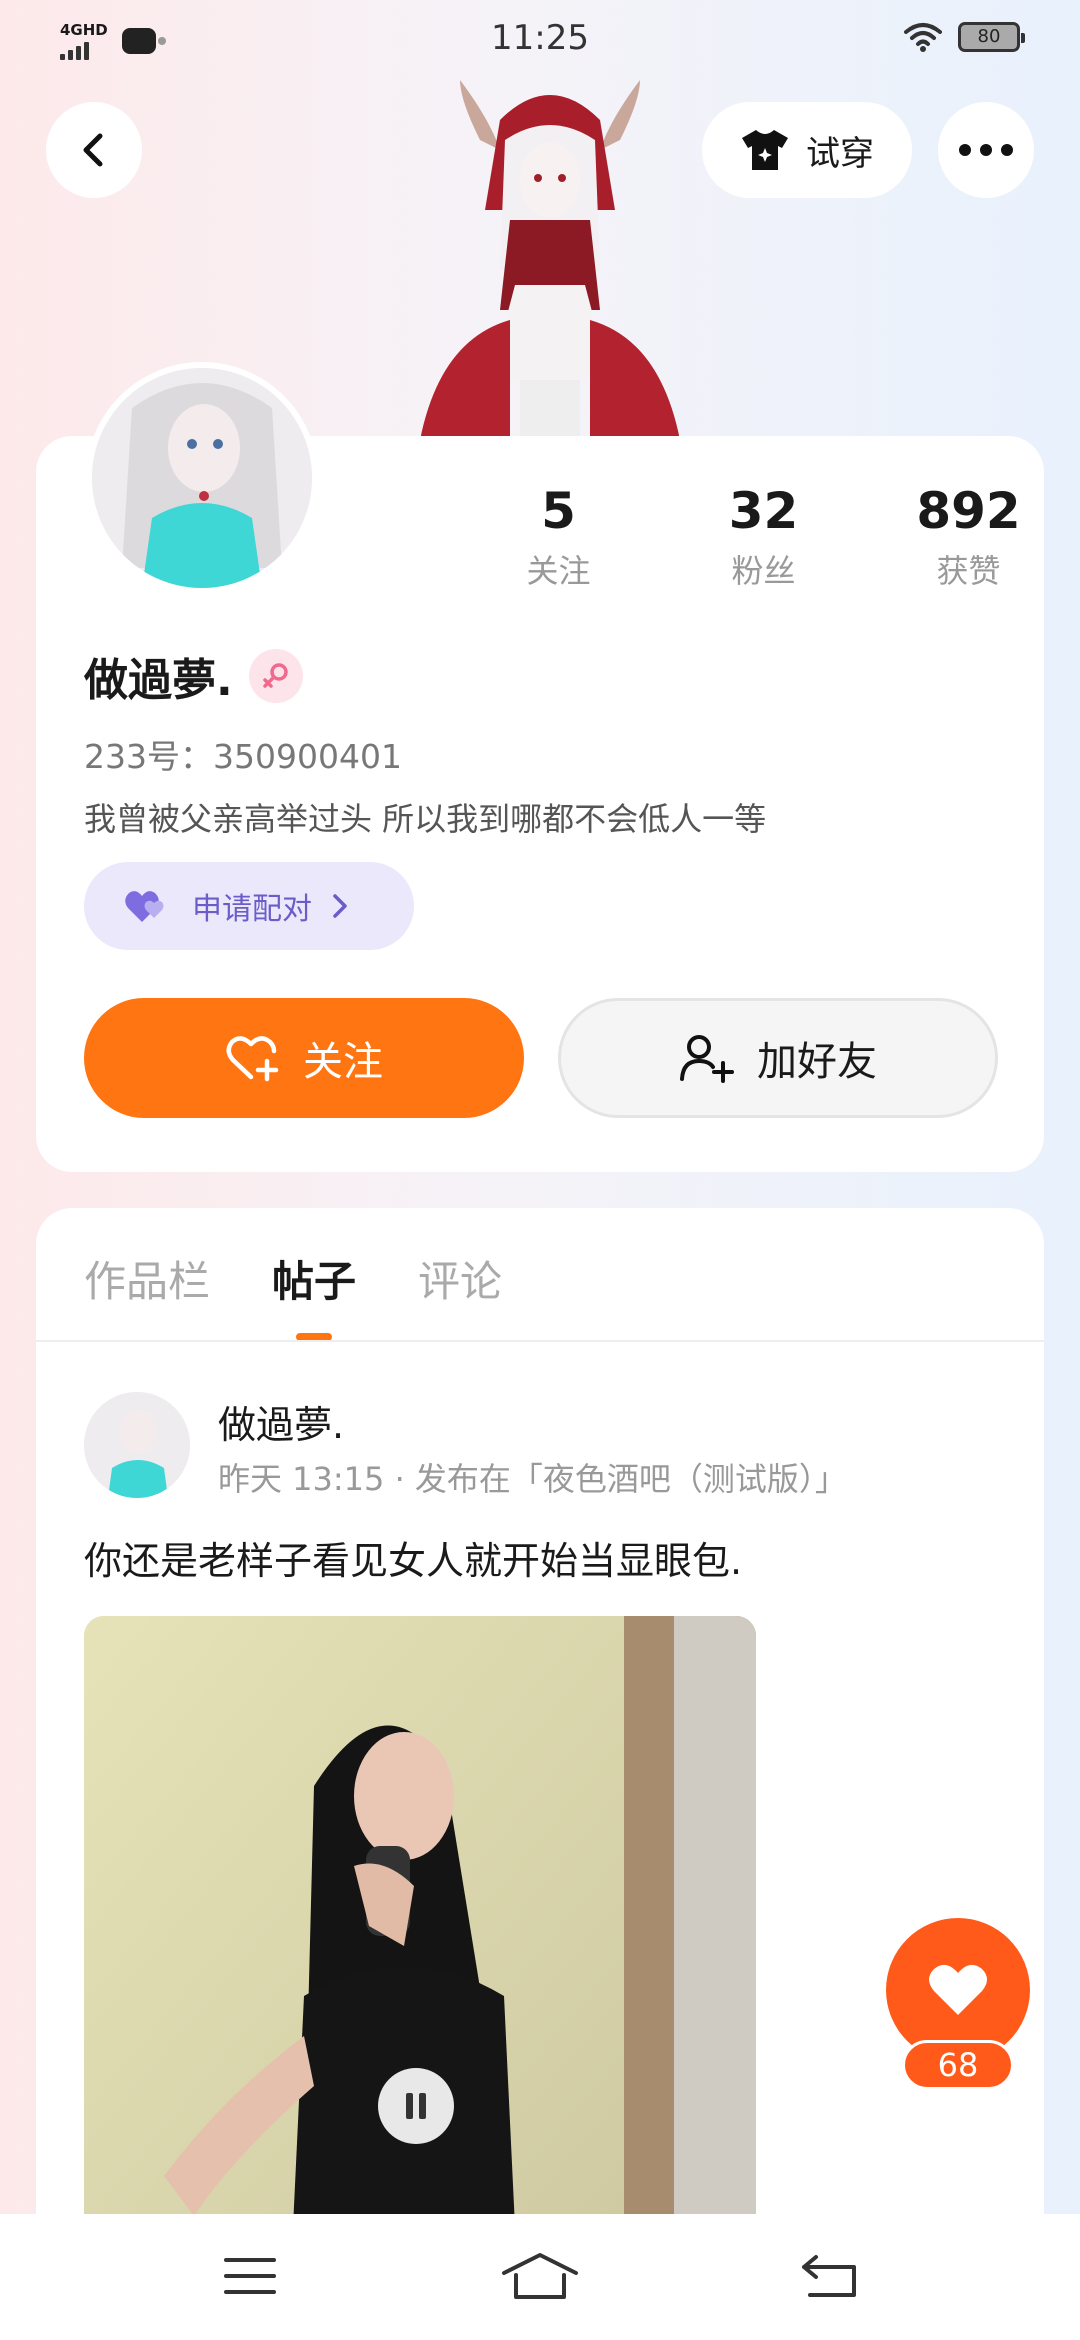 Image resolution: width=1080 pixels, height=2340 pixels. What do you see at coordinates (817, 1062) in the screenshot?
I see `add-friend-label: 加好友` at bounding box center [817, 1062].